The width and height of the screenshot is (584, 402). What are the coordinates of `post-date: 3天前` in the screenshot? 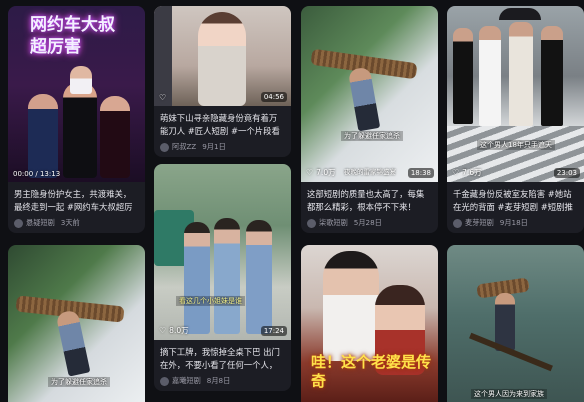 It's located at (70, 222).